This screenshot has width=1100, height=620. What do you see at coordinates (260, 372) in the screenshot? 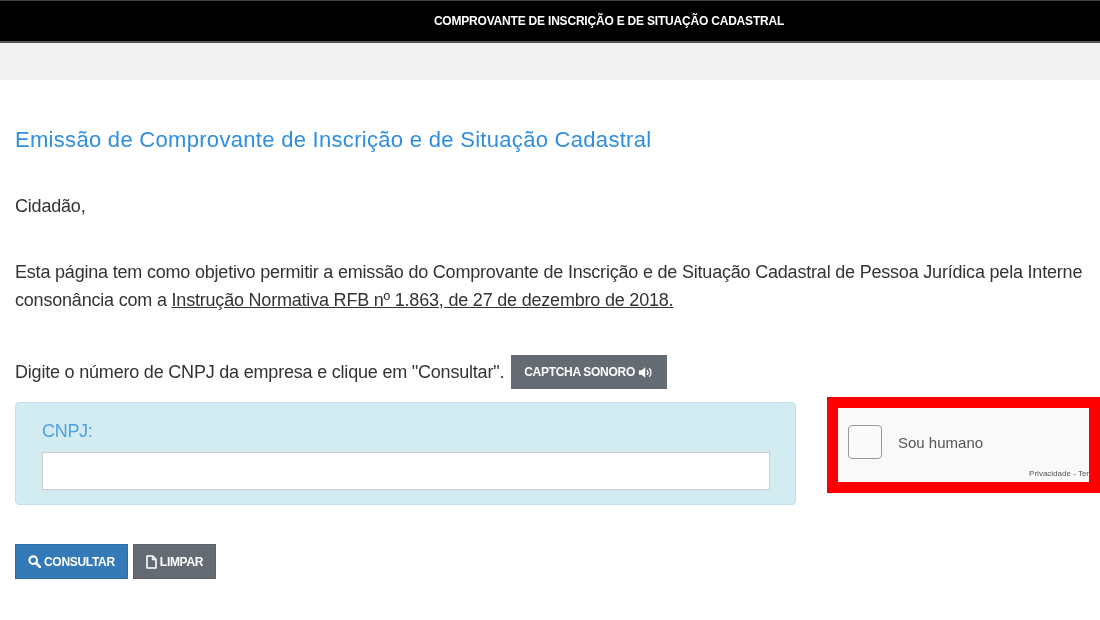
I see `instruction-text: Digite o número de CNPJ da empresa e clique em "Consultar".` at bounding box center [260, 372].